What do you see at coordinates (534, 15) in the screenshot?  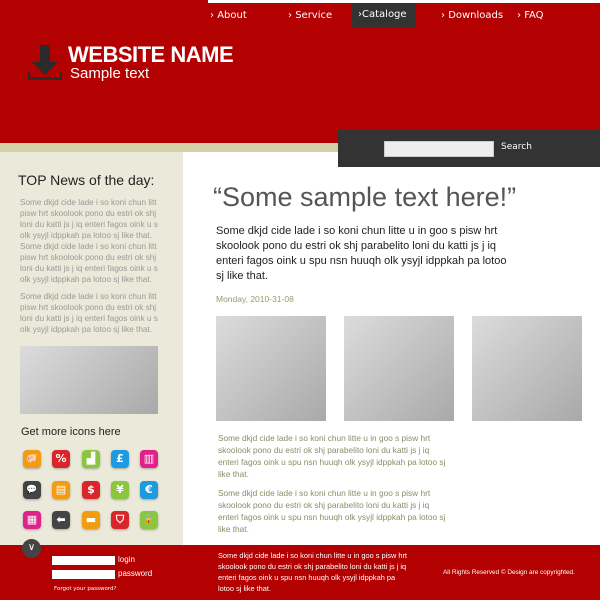 I see `nav-faq-label: FAQ` at bounding box center [534, 15].